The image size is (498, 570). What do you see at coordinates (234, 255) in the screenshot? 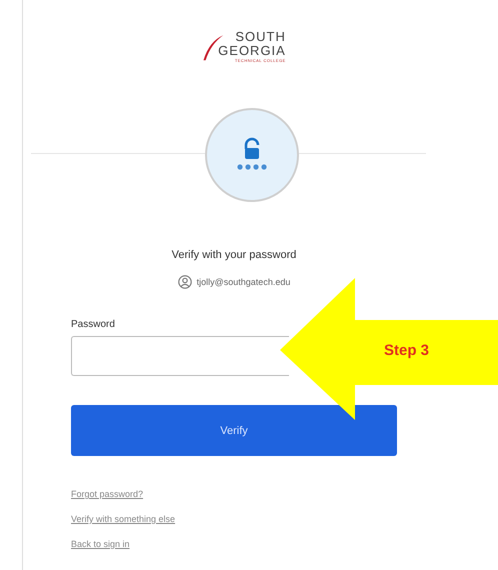
I see `page-heading: Verify with your password` at bounding box center [234, 255].